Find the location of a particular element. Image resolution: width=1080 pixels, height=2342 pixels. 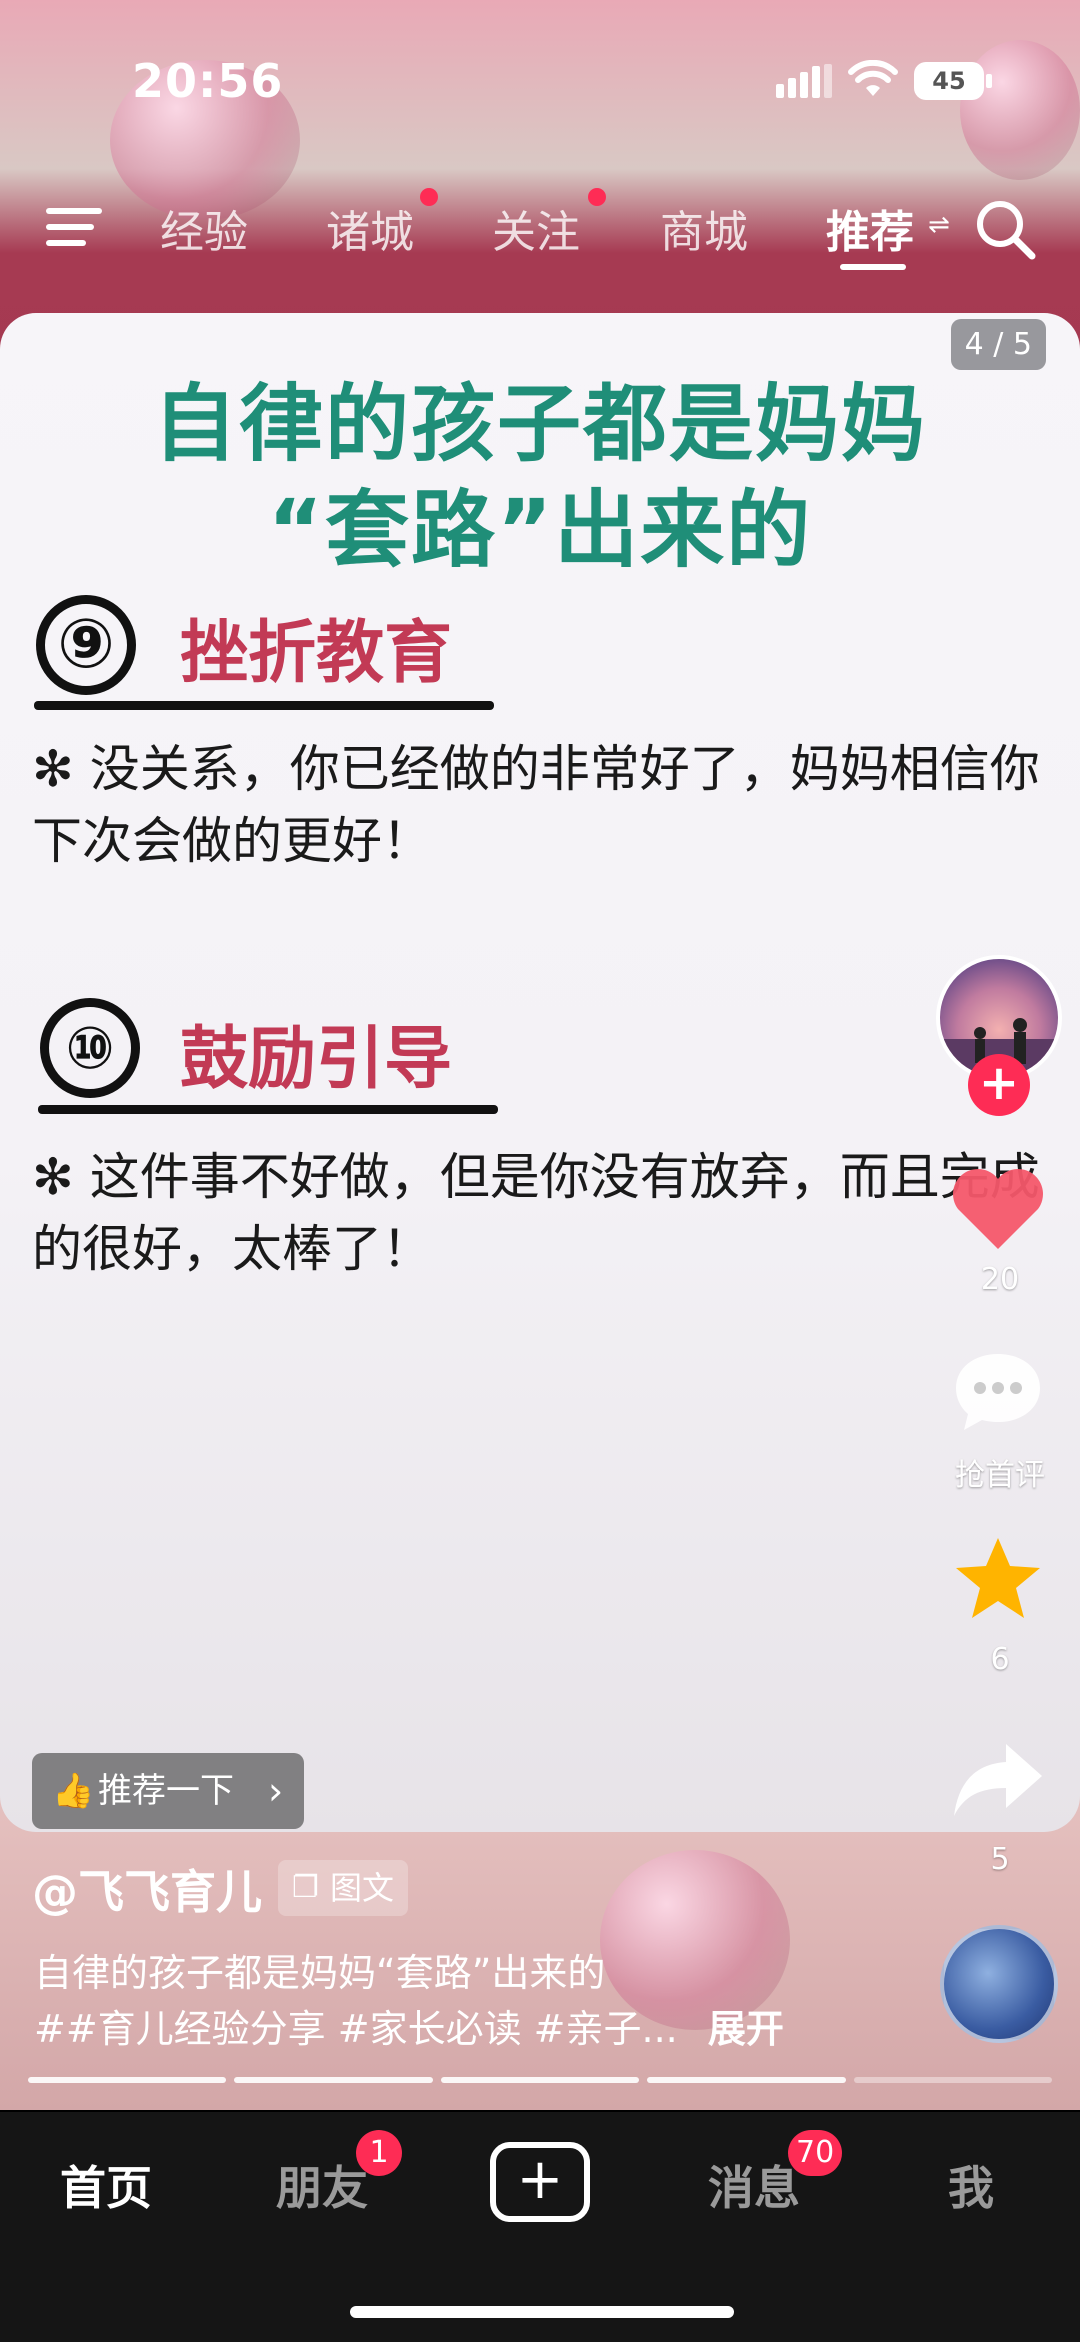

music-disc-icon is located at coordinates (999, 1984).